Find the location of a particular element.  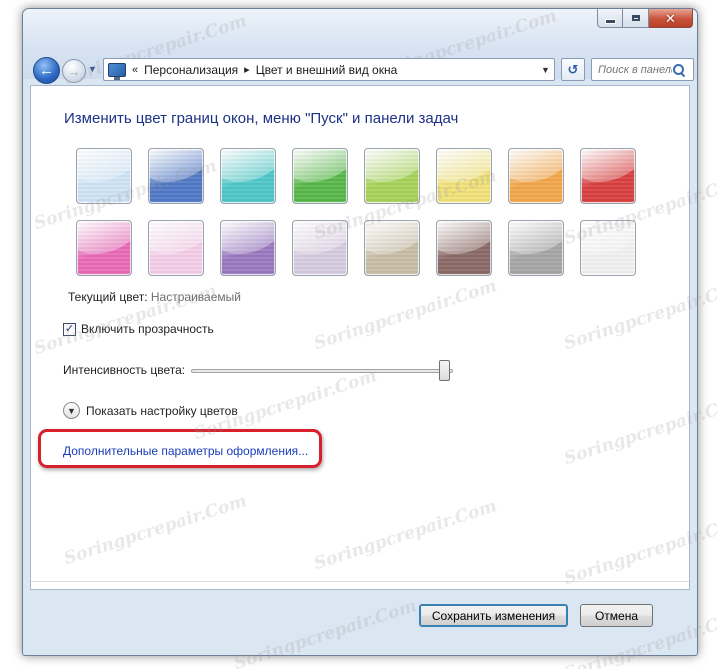

color-swatch-taupe is located at coordinates (392, 248).